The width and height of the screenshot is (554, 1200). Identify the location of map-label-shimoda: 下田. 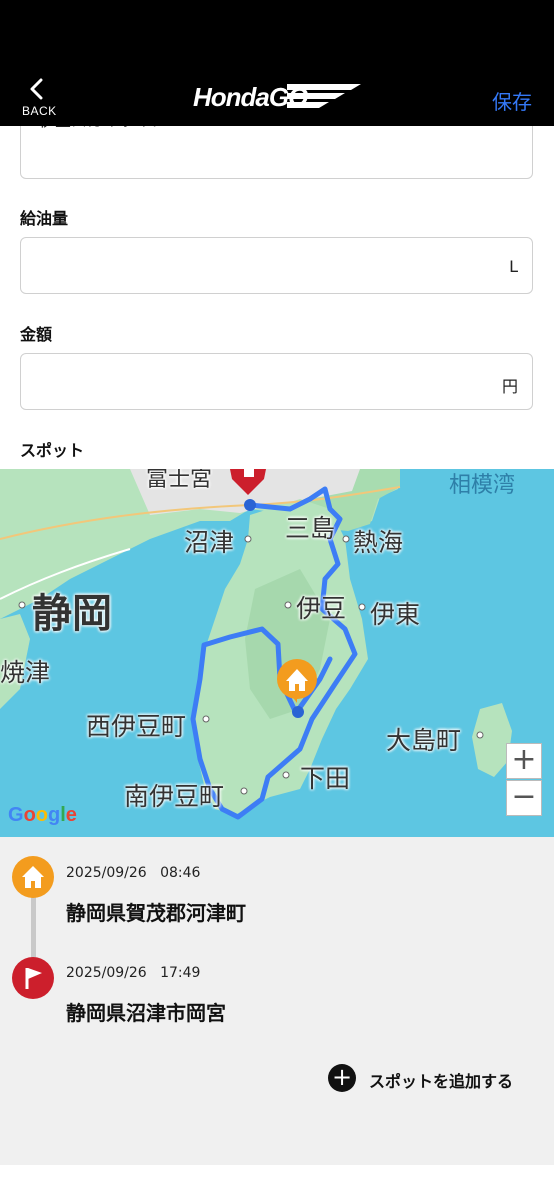
(325, 778).